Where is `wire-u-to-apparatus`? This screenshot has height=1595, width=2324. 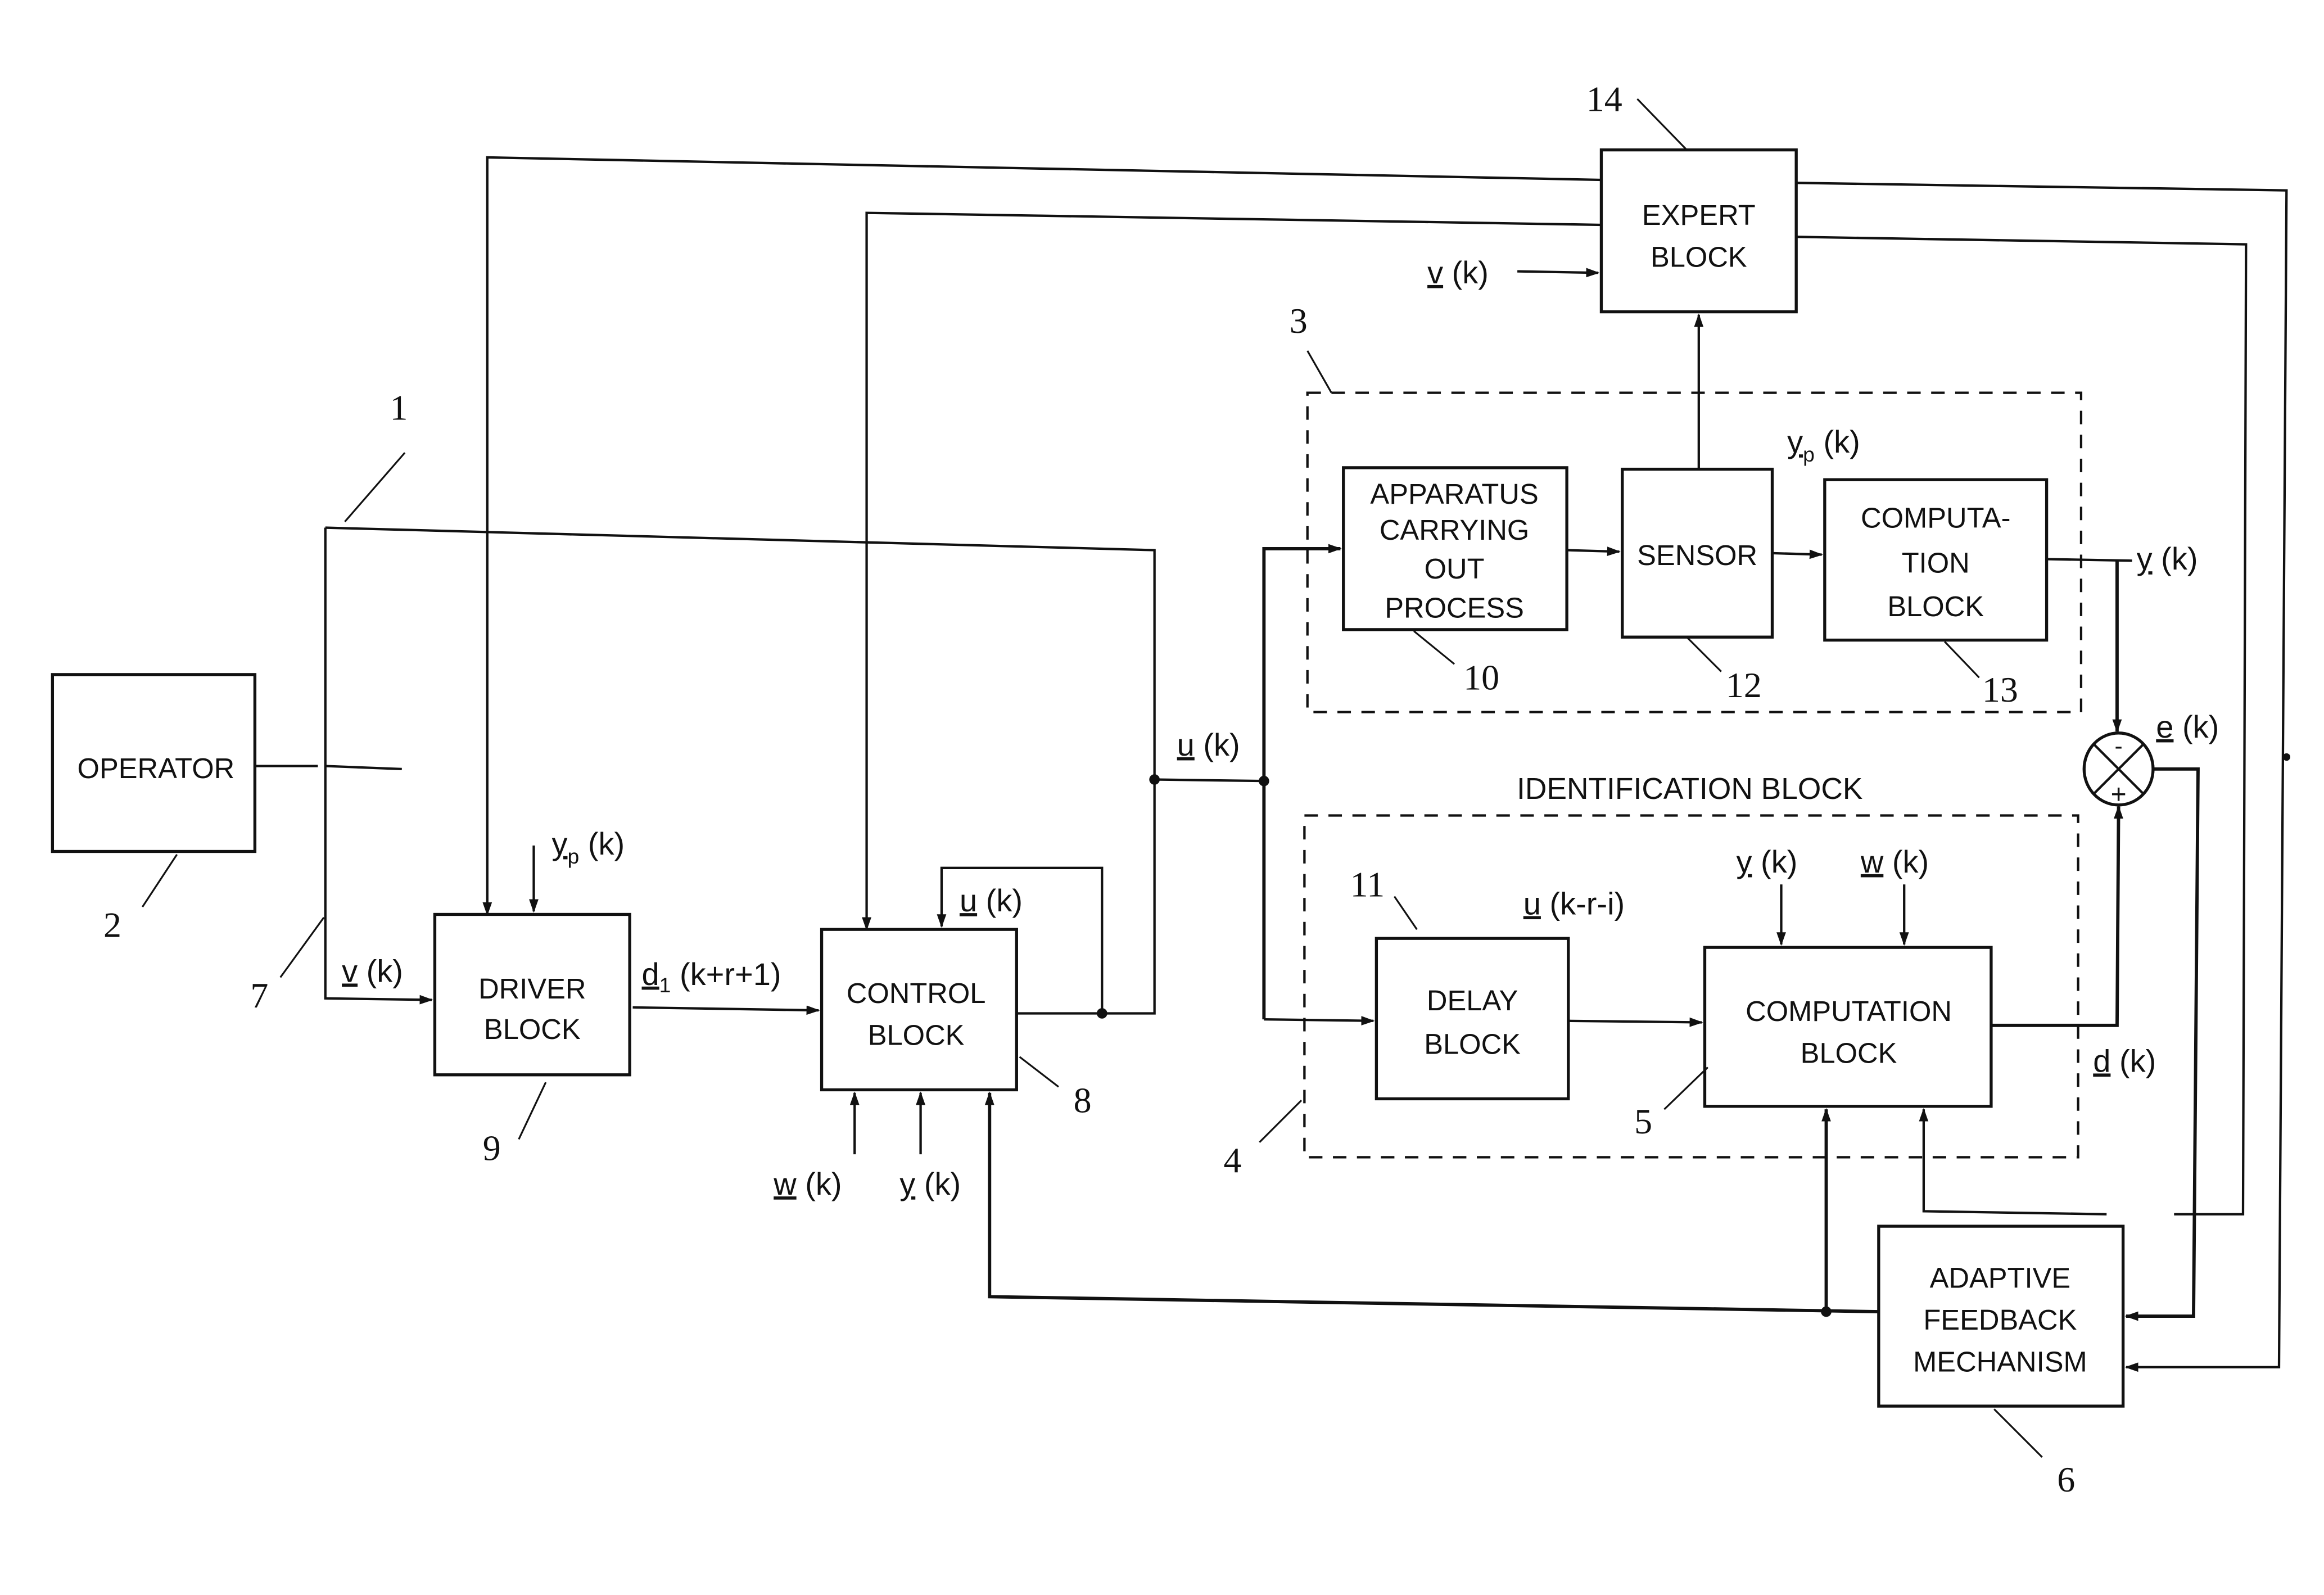
wire-u-to-apparatus is located at coordinates (1302, 782).